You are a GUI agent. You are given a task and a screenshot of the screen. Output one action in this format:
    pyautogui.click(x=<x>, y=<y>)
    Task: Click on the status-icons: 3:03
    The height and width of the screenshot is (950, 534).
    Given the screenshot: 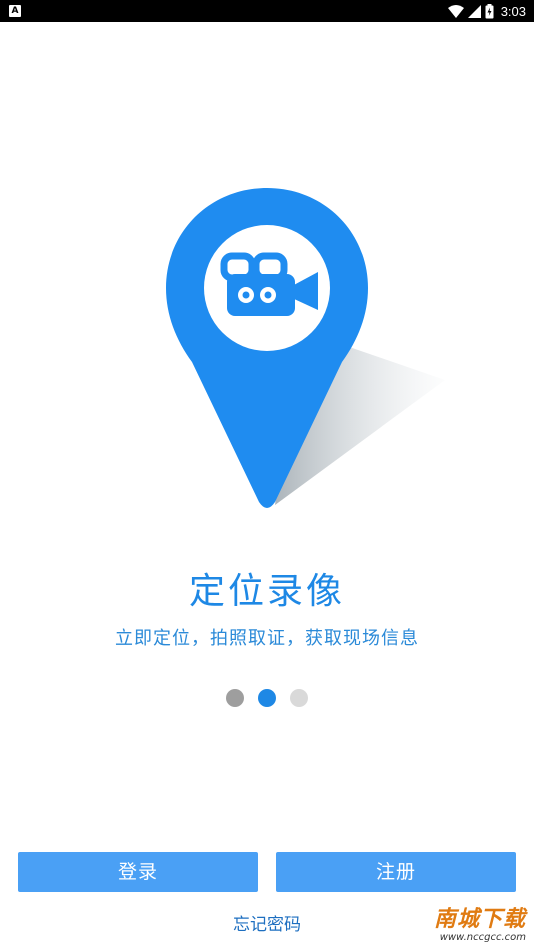 What is the action you would take?
    pyautogui.click(x=486, y=11)
    